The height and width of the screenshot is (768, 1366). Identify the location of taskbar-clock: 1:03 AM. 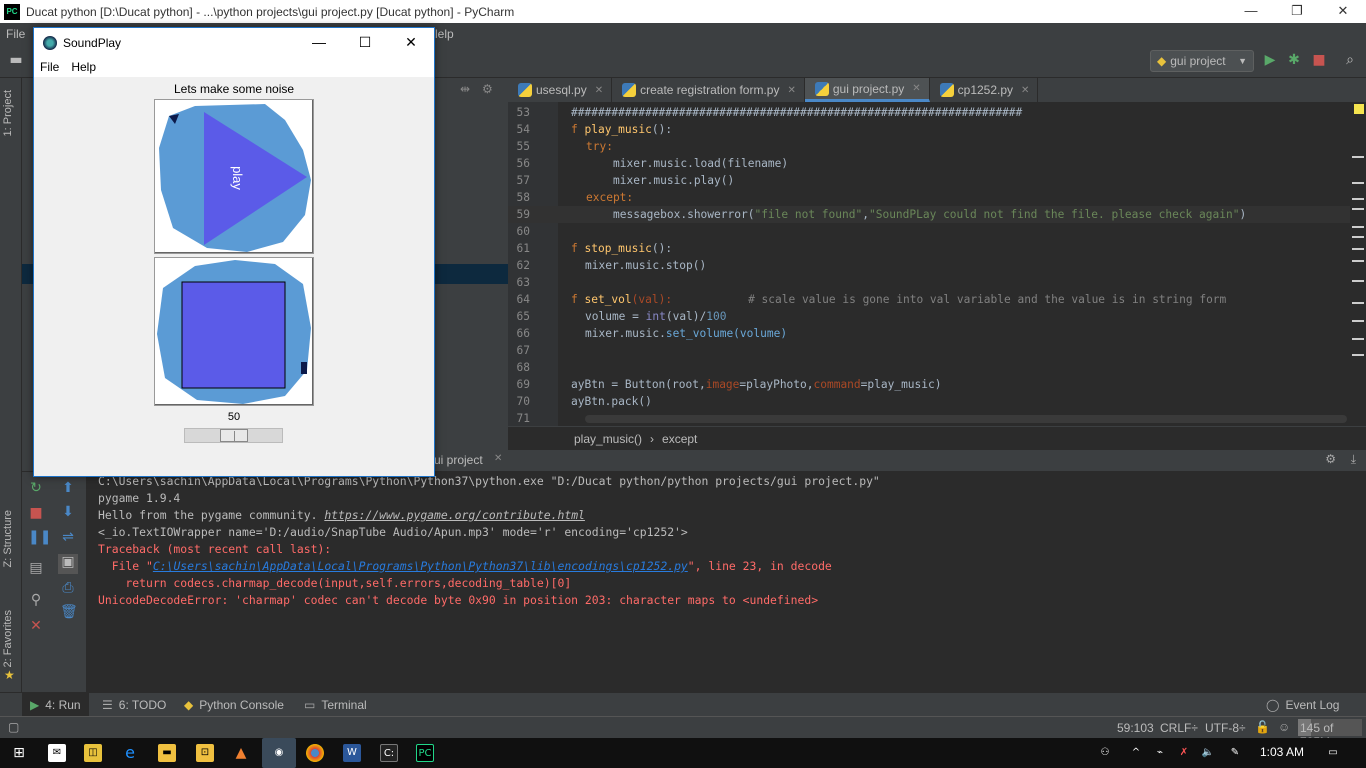
(1282, 752).